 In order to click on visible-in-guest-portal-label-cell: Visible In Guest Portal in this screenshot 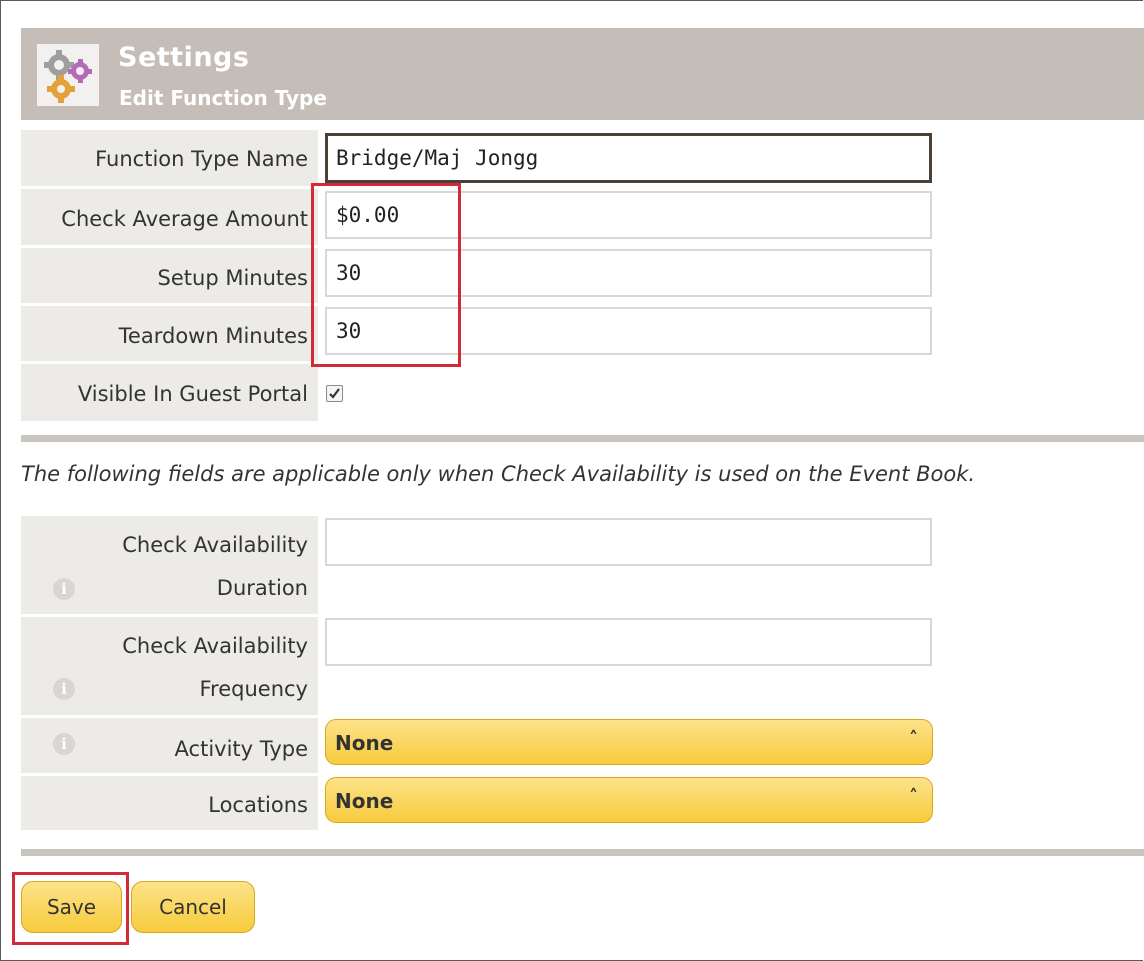, I will do `click(169, 392)`.